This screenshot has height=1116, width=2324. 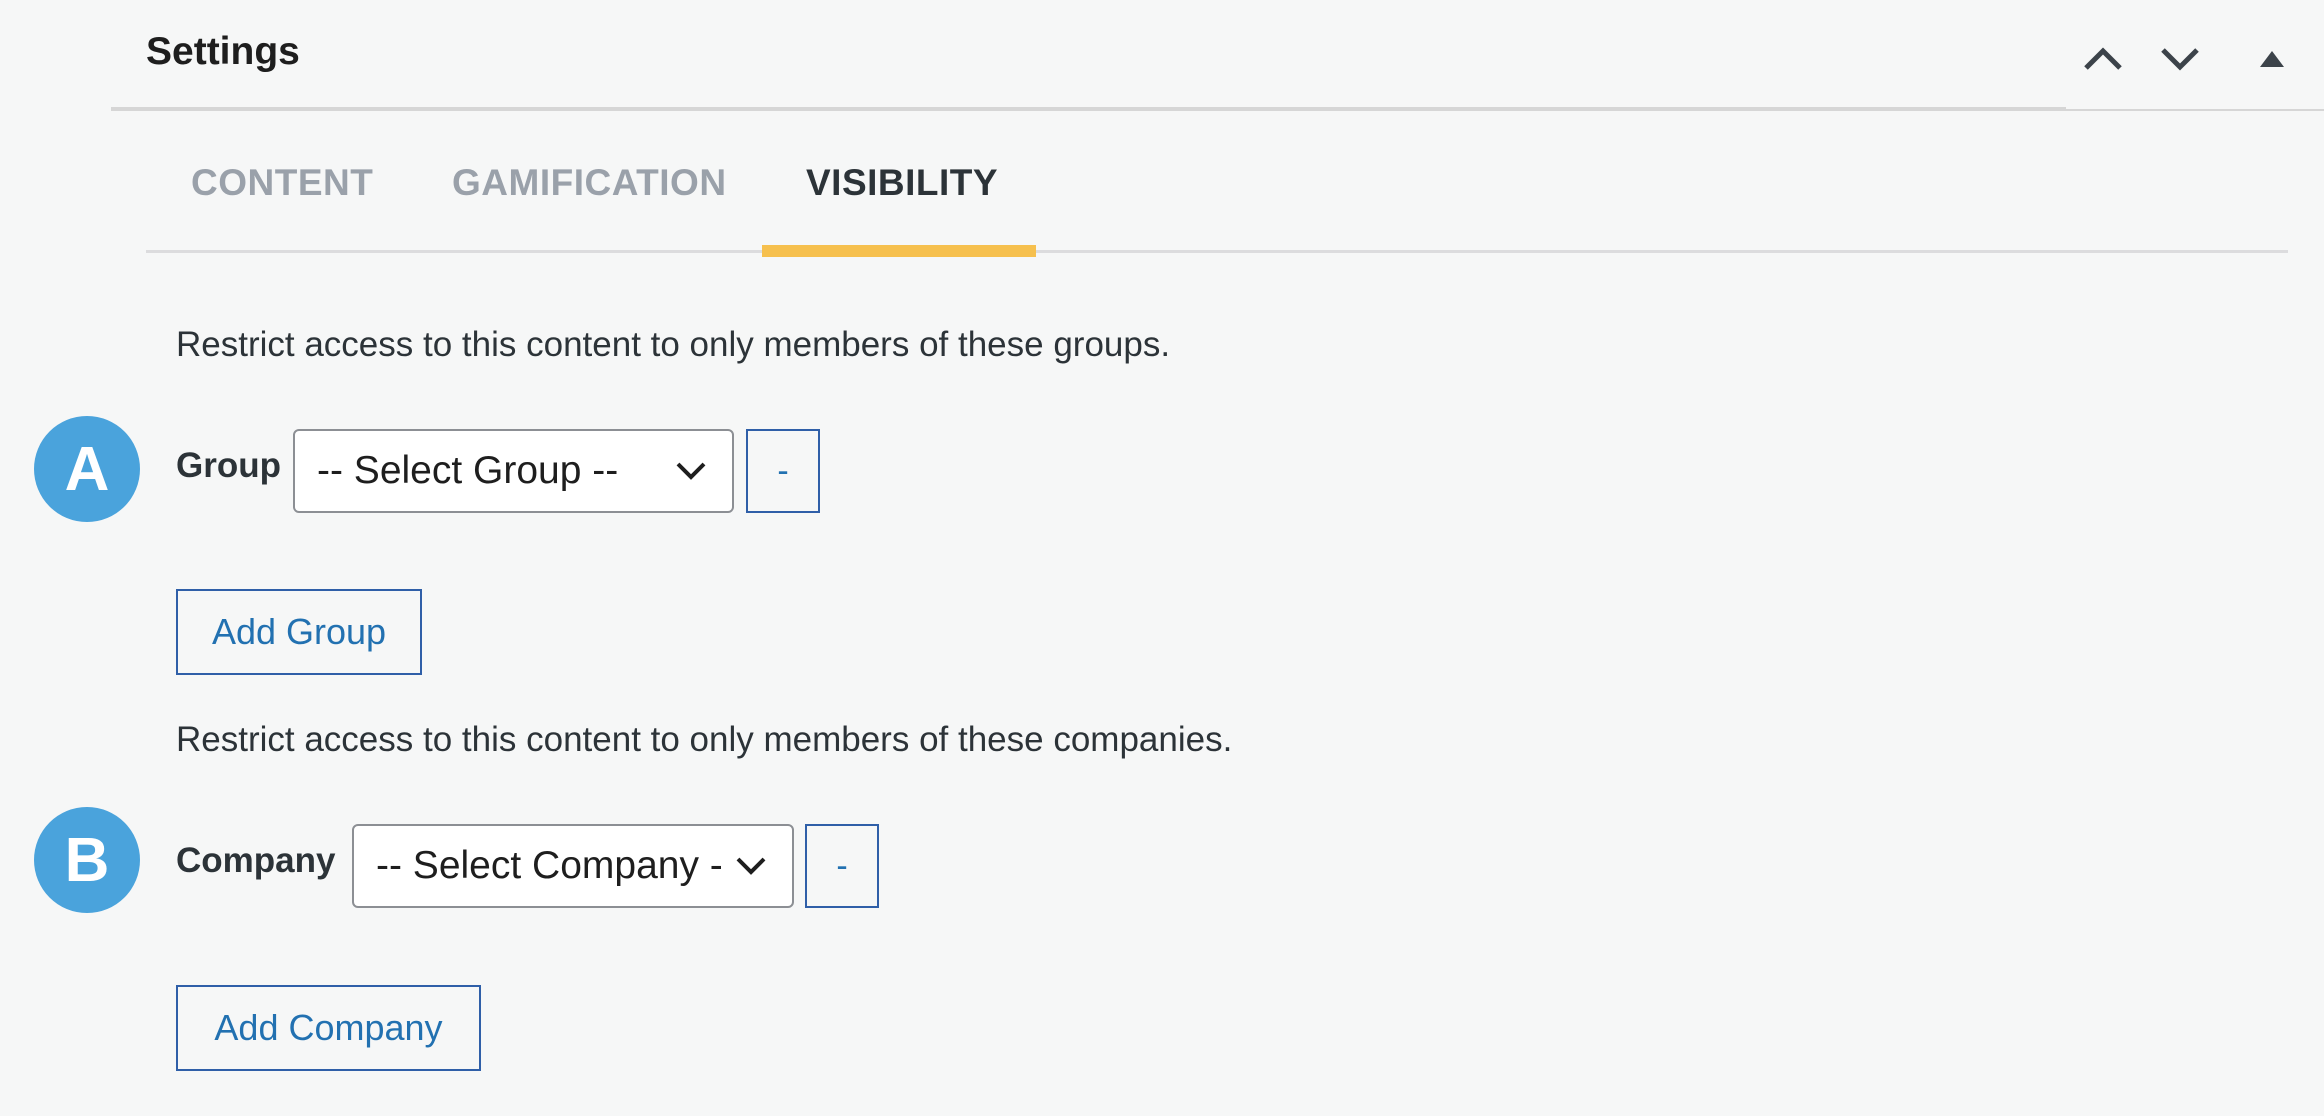 What do you see at coordinates (328, 1028) in the screenshot?
I see `add-company-button: Add Company` at bounding box center [328, 1028].